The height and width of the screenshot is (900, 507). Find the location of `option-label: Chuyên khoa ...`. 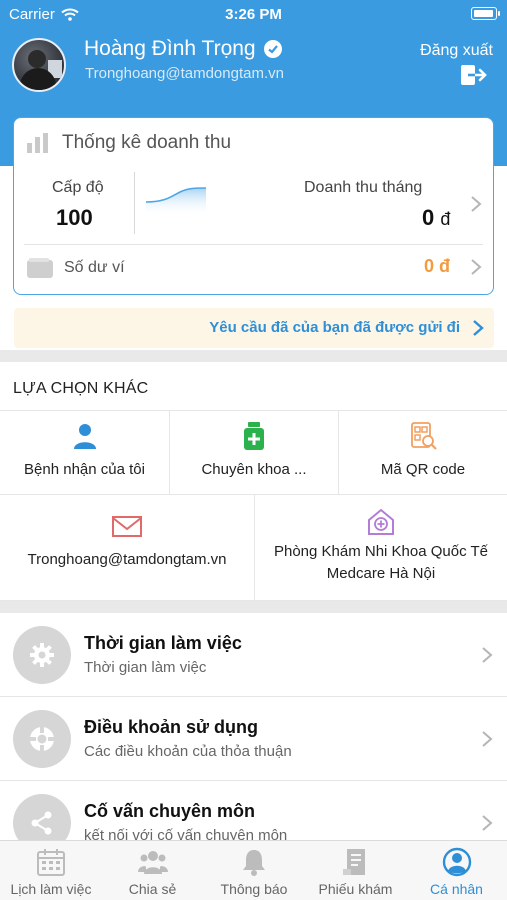

option-label: Chuyên khoa ... is located at coordinates (254, 469).